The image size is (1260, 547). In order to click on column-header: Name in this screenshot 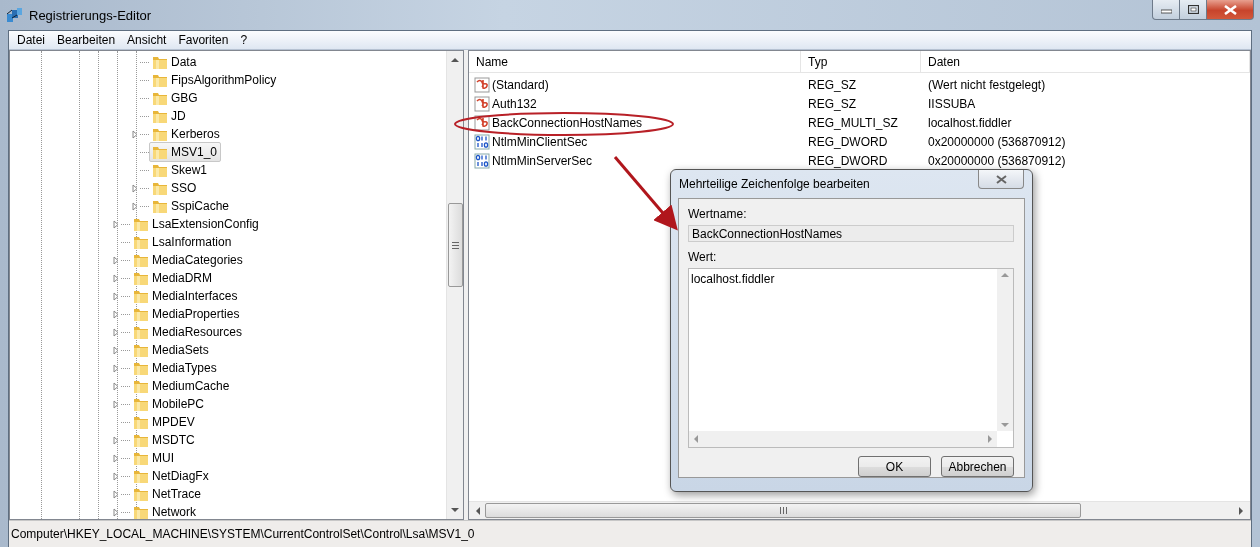, I will do `click(635, 61)`.